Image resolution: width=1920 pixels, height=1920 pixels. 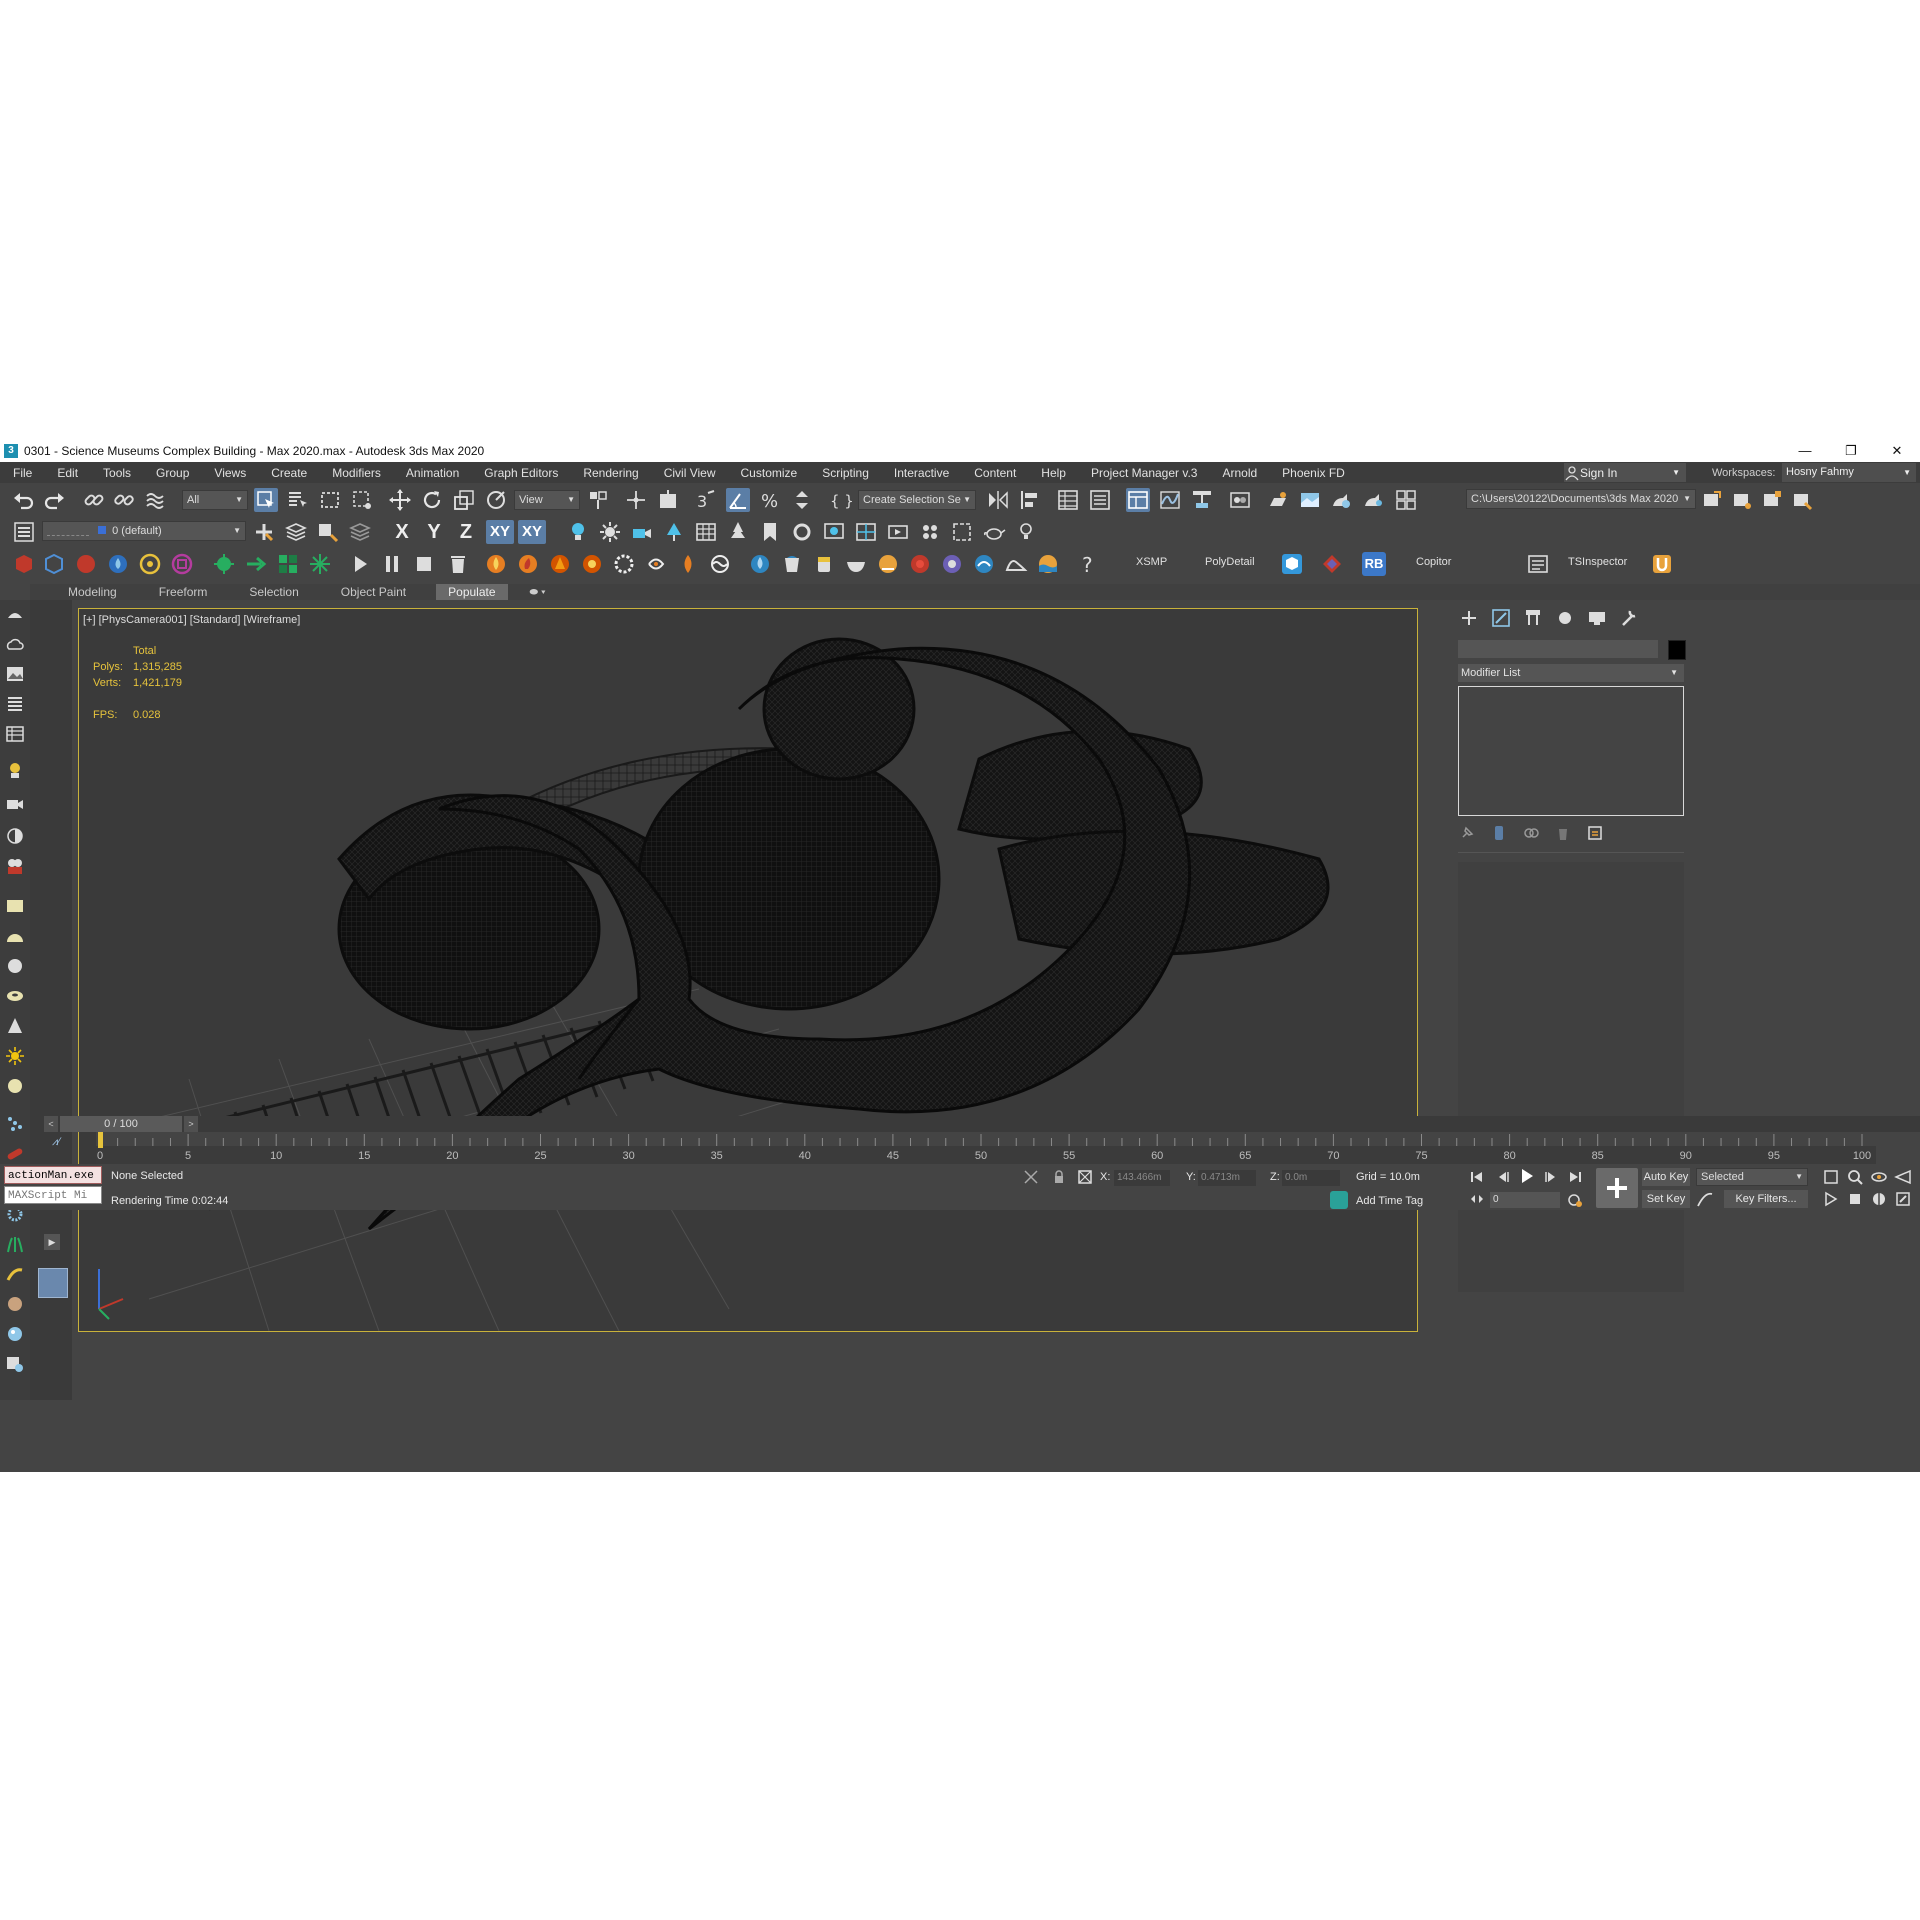 What do you see at coordinates (610, 473) in the screenshot?
I see `menu-rendering: Rendering` at bounding box center [610, 473].